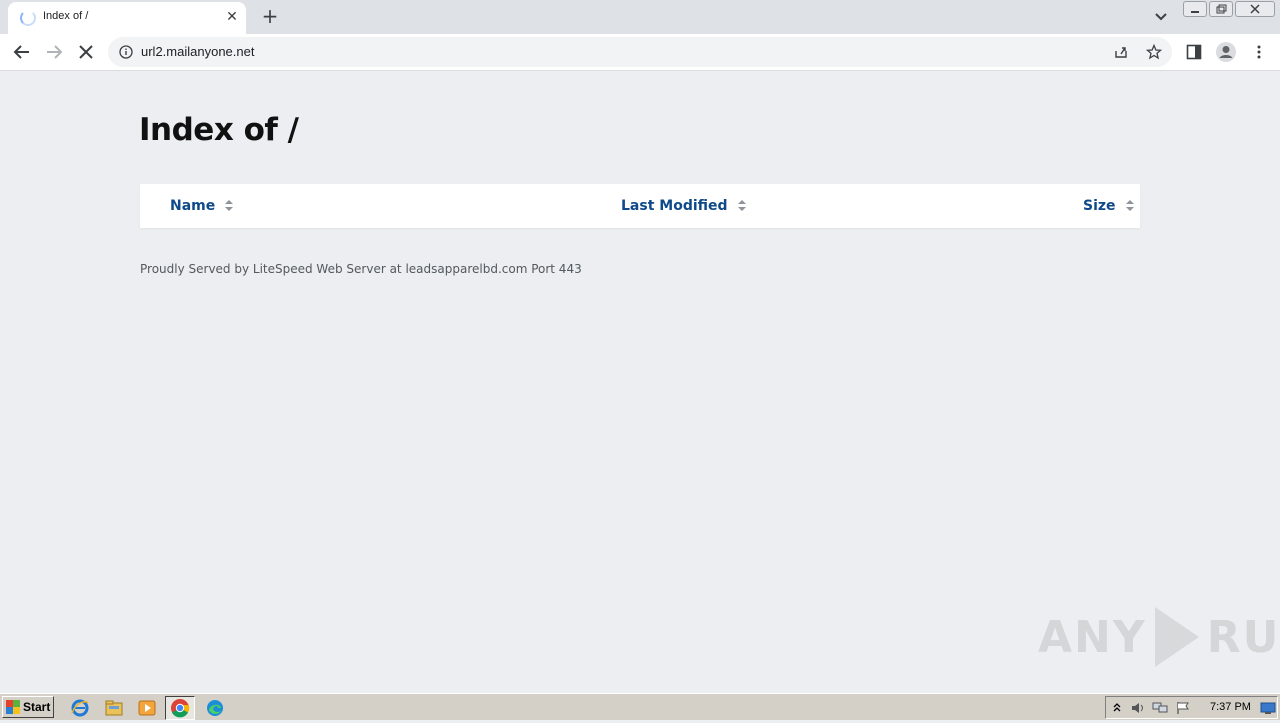 Image resolution: width=1280 pixels, height=723 pixels. I want to click on restore-button, so click(1221, 9).